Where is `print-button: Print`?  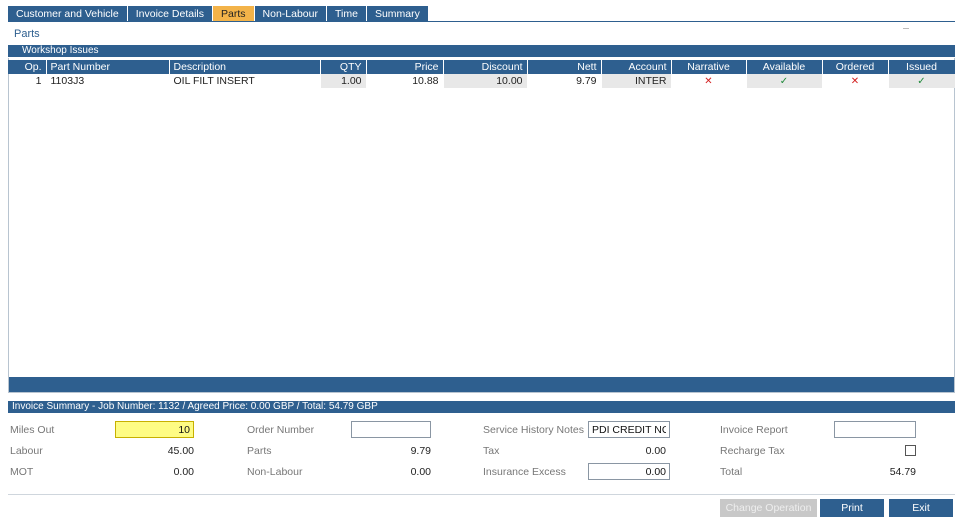 print-button: Print is located at coordinates (852, 508).